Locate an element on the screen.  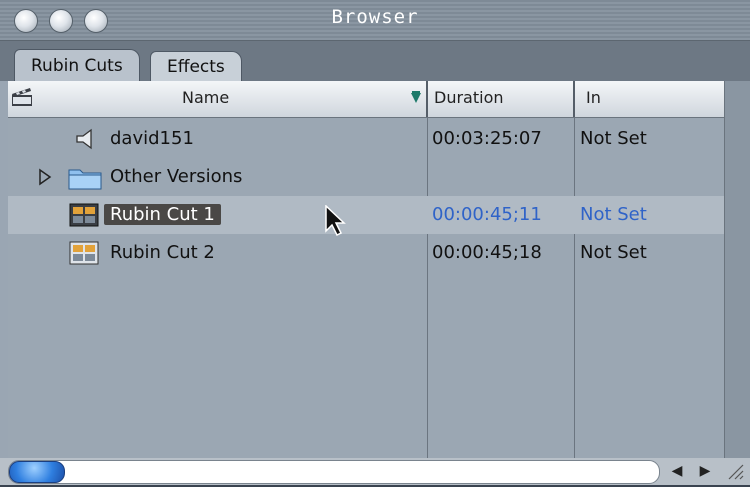
clip-duration: 00:03:25:07 is located at coordinates (487, 138).